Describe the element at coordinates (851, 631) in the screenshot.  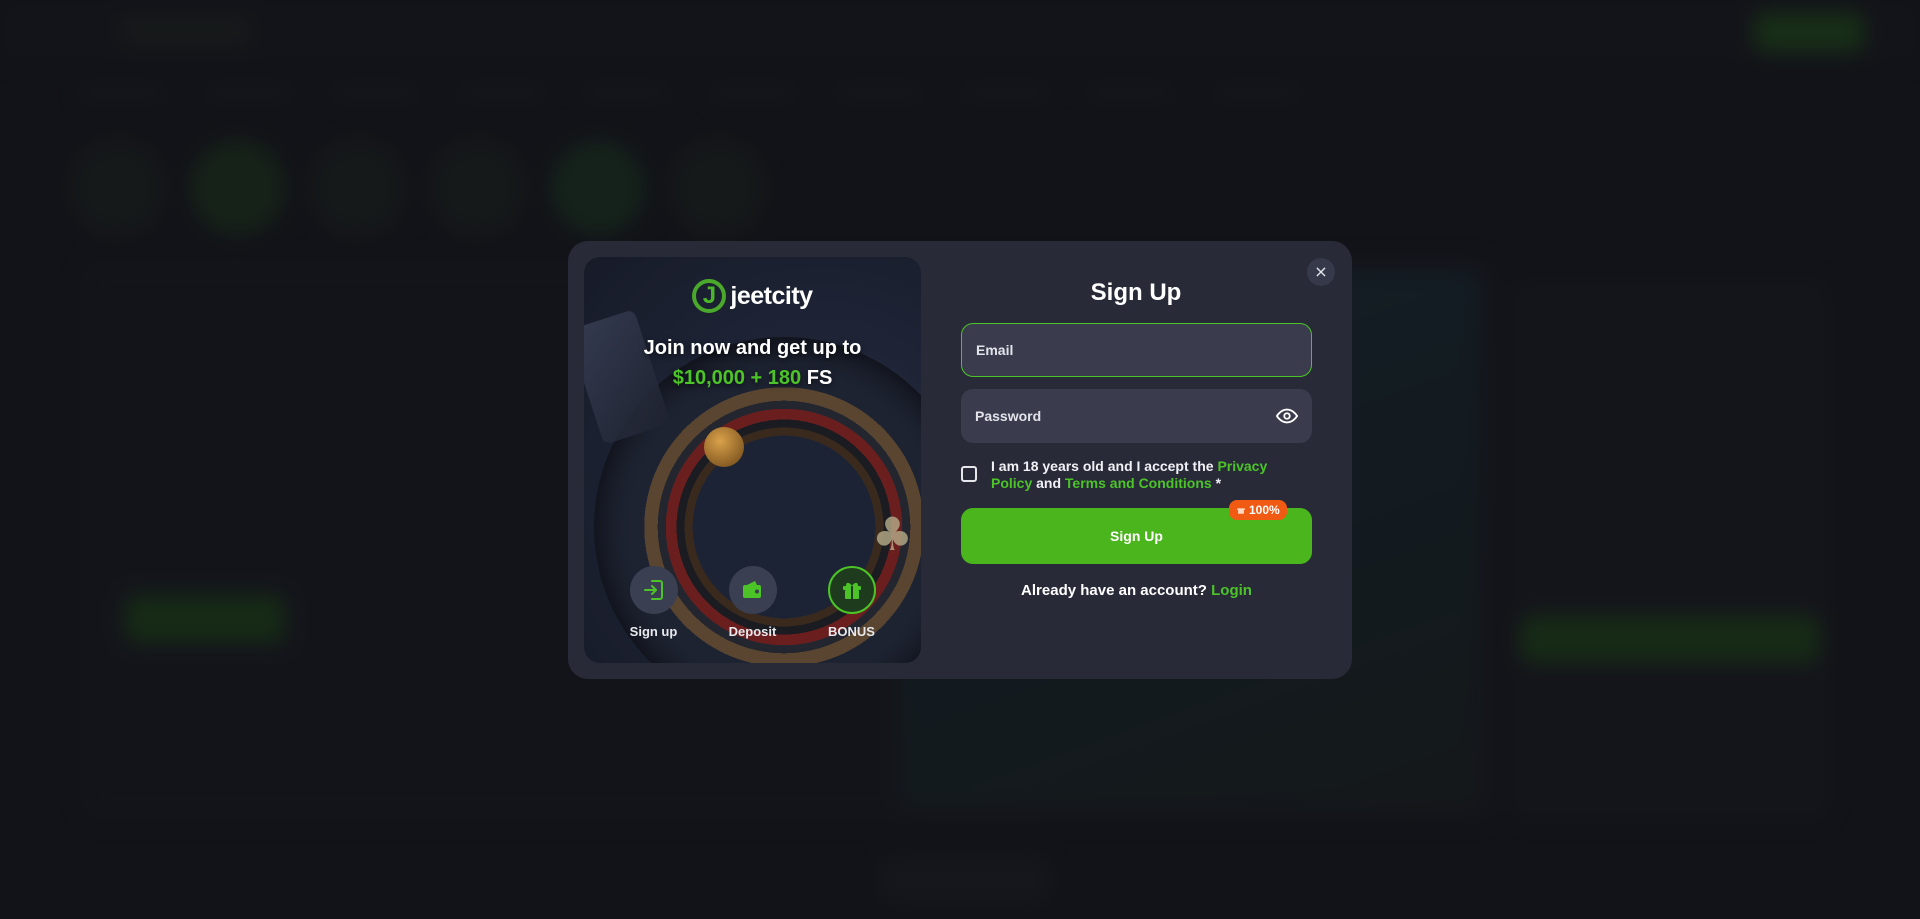
I see `step-label: BONUS` at that location.